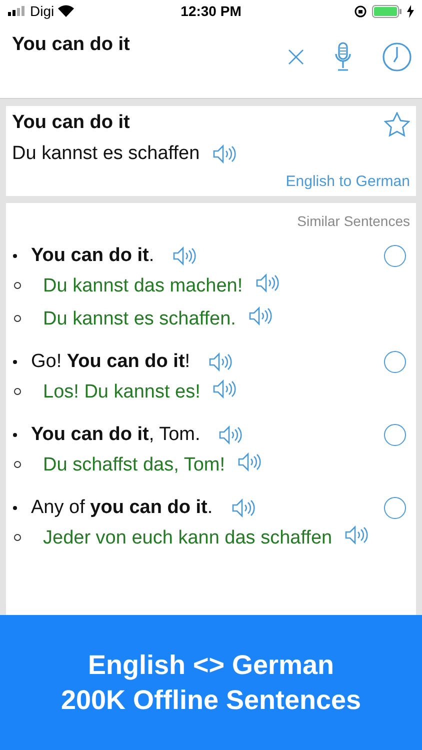  Describe the element at coordinates (296, 57) in the screenshot. I see `close-icon` at that location.